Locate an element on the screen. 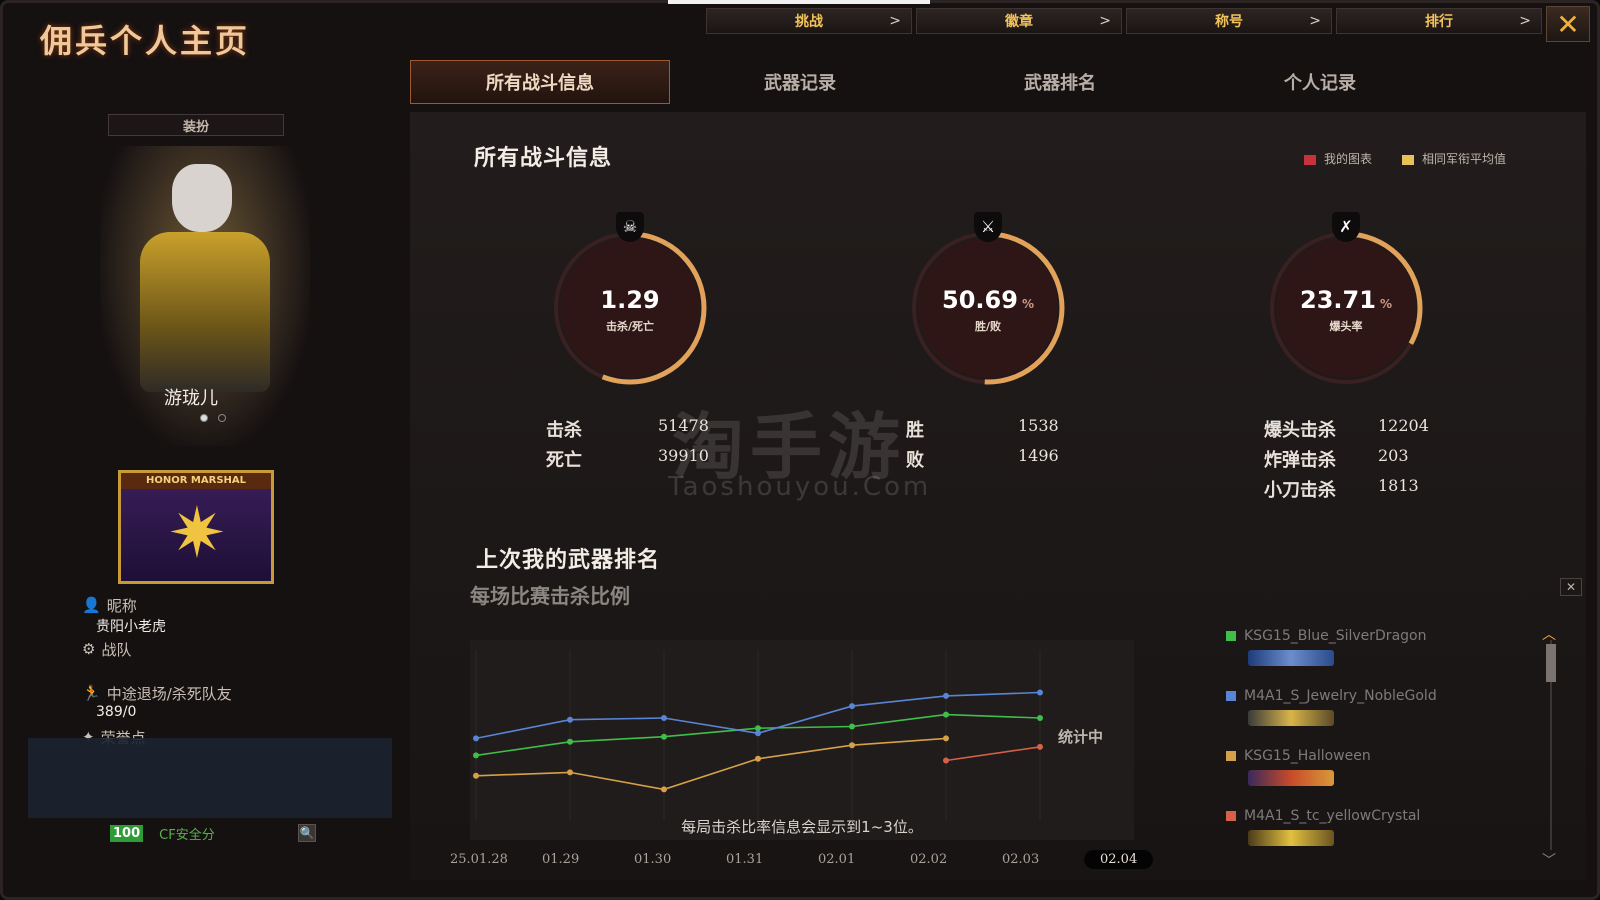 The height and width of the screenshot is (900, 1600). stat-gauge: ☠ 1.29 击杀/死亡 is located at coordinates (630, 301).